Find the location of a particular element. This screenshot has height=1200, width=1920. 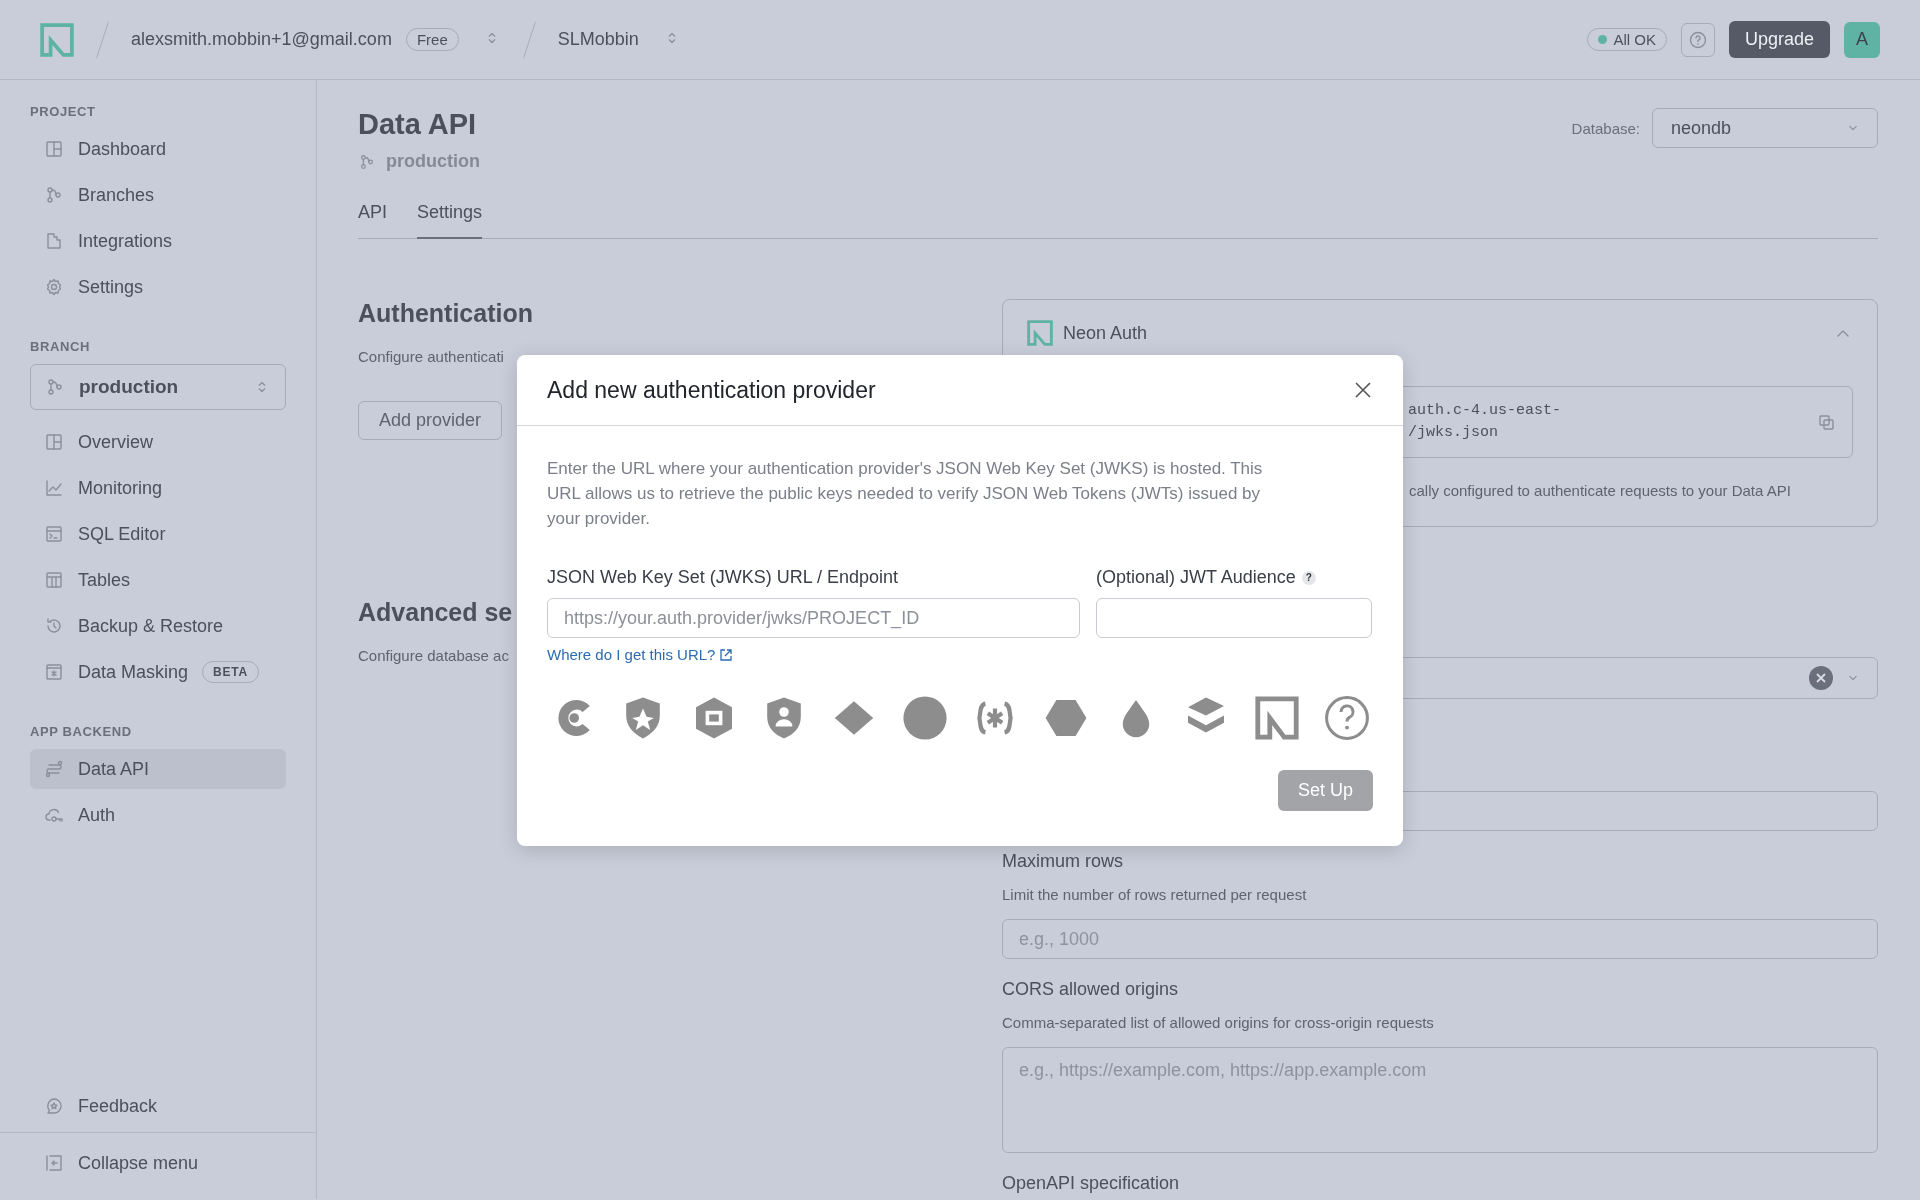

history-icon is located at coordinates (54, 626).